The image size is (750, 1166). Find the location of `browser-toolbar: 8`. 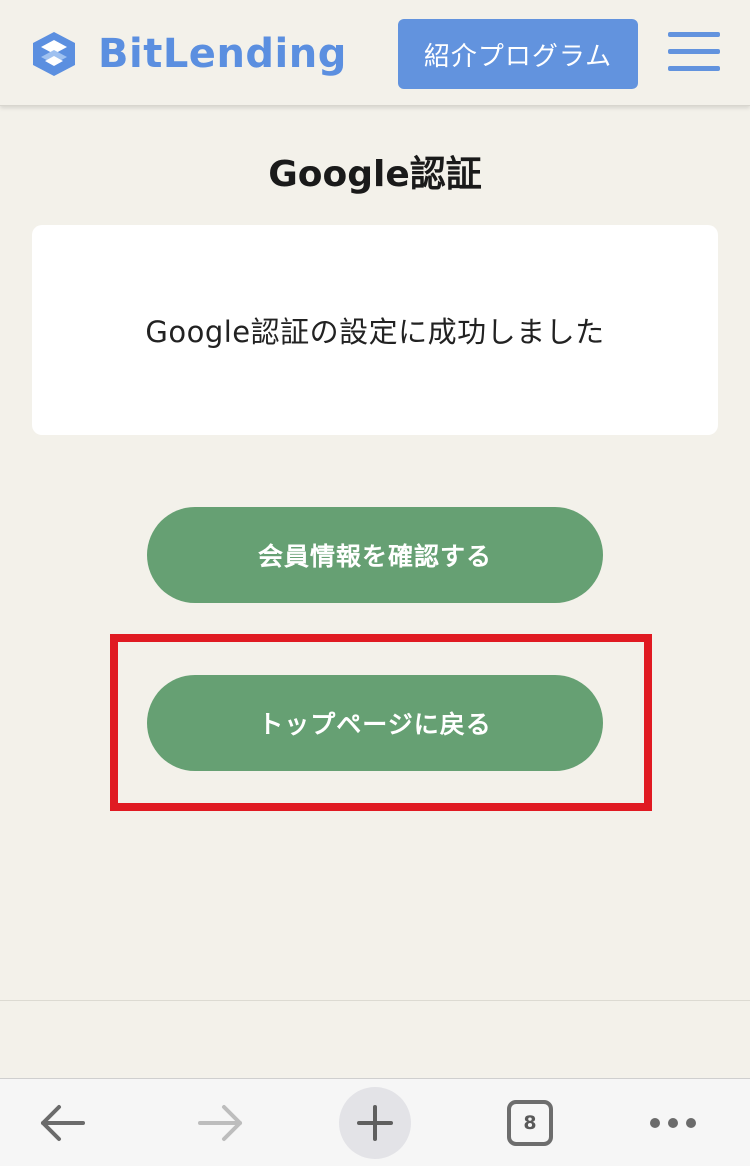

browser-toolbar: 8 is located at coordinates (375, 1122).